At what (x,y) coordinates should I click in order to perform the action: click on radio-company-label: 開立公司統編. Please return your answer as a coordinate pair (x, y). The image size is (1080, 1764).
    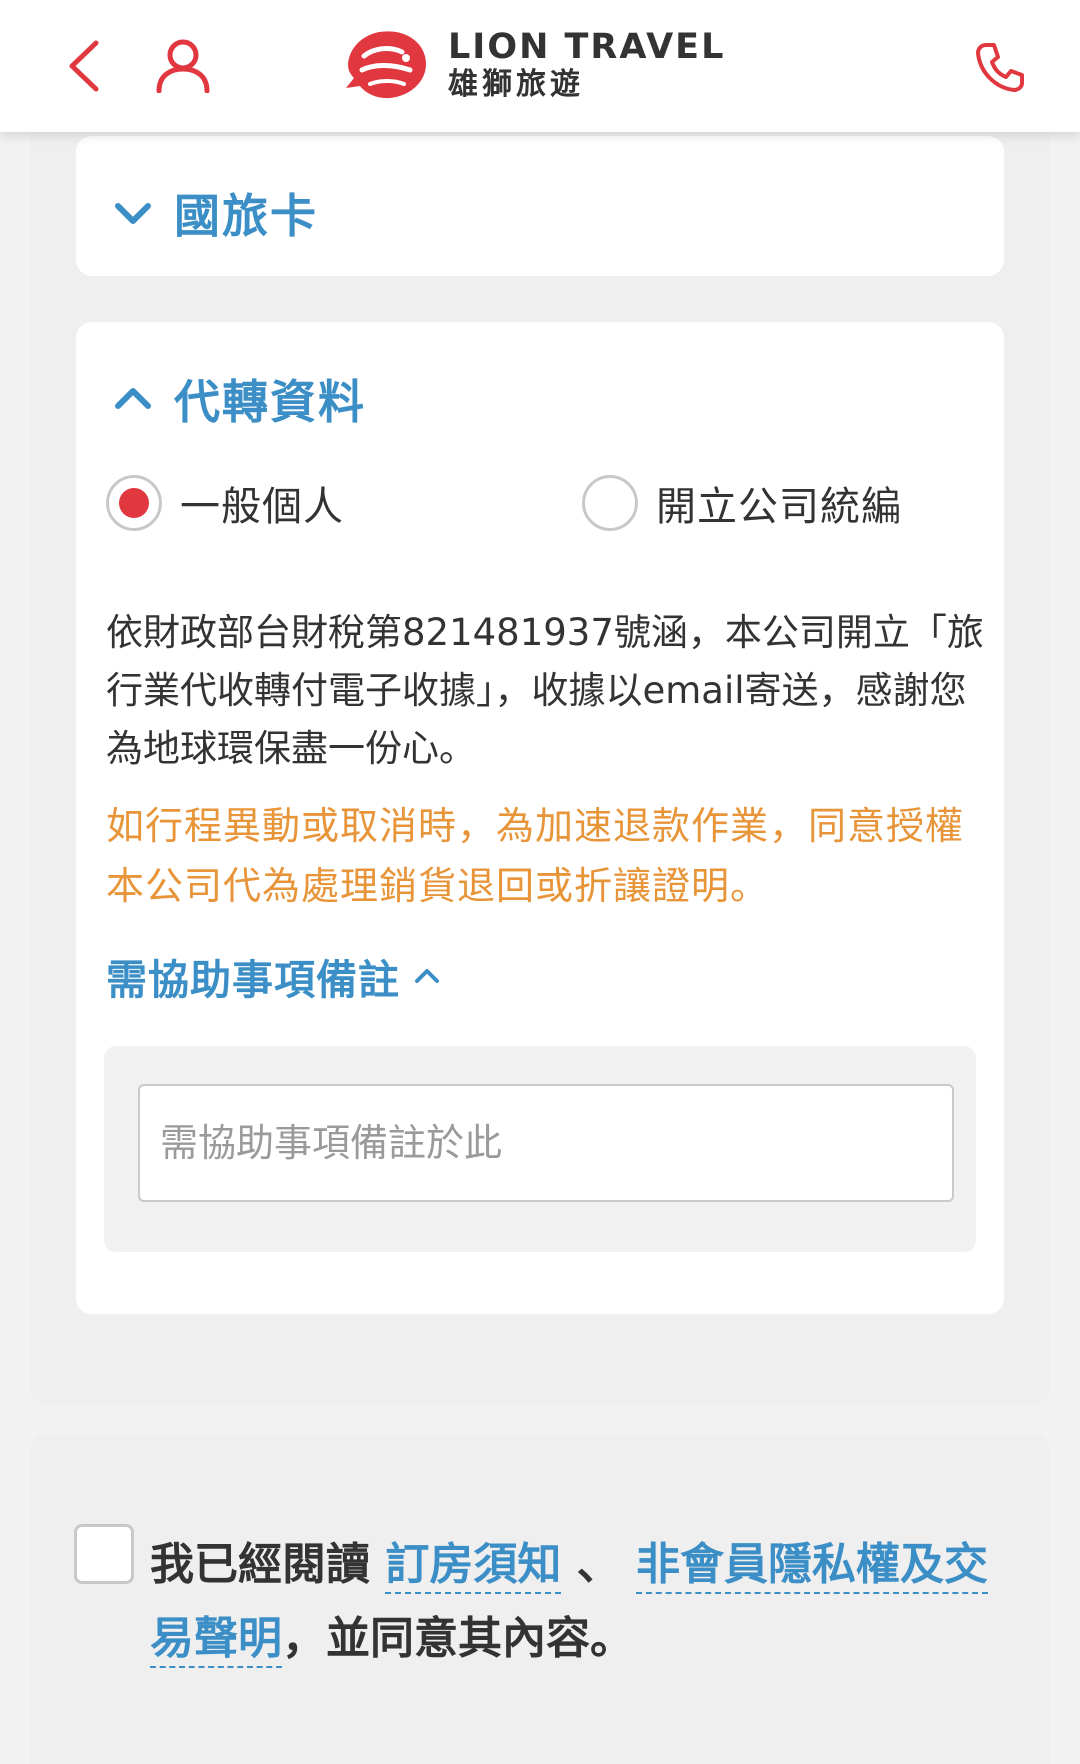
    Looking at the image, I should click on (779, 507).